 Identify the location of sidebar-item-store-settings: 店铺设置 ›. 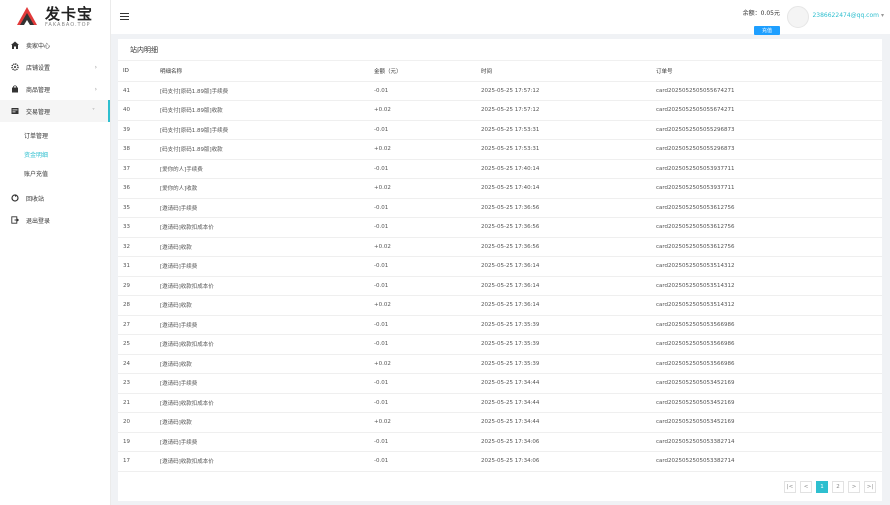
(55, 67).